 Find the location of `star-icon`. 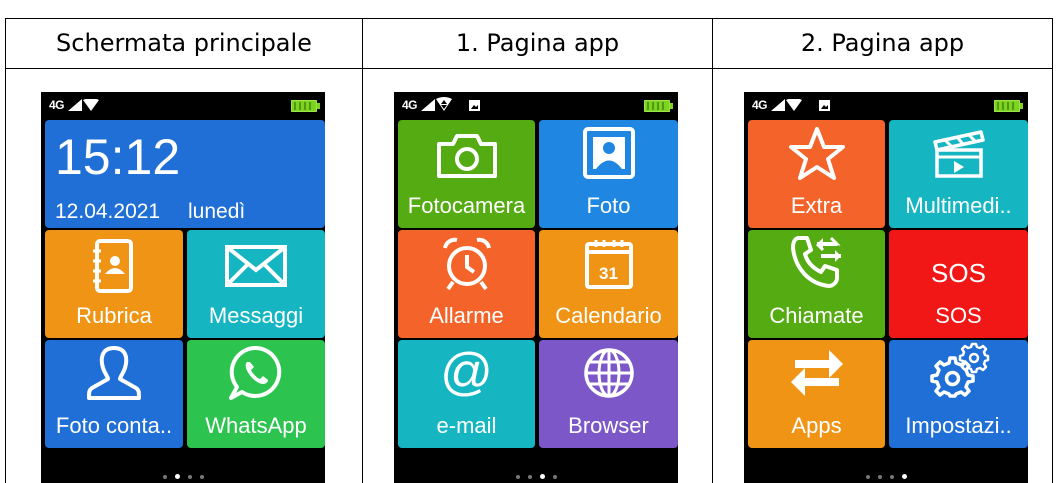

star-icon is located at coordinates (816, 153).